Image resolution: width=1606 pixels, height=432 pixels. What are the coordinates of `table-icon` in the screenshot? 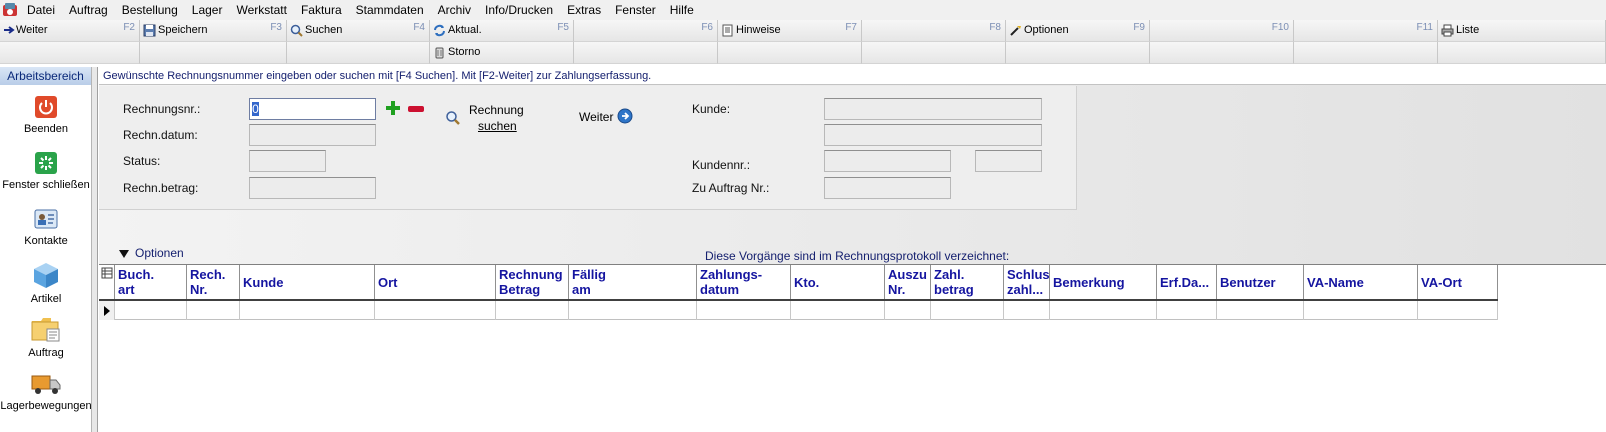 It's located at (106, 273).